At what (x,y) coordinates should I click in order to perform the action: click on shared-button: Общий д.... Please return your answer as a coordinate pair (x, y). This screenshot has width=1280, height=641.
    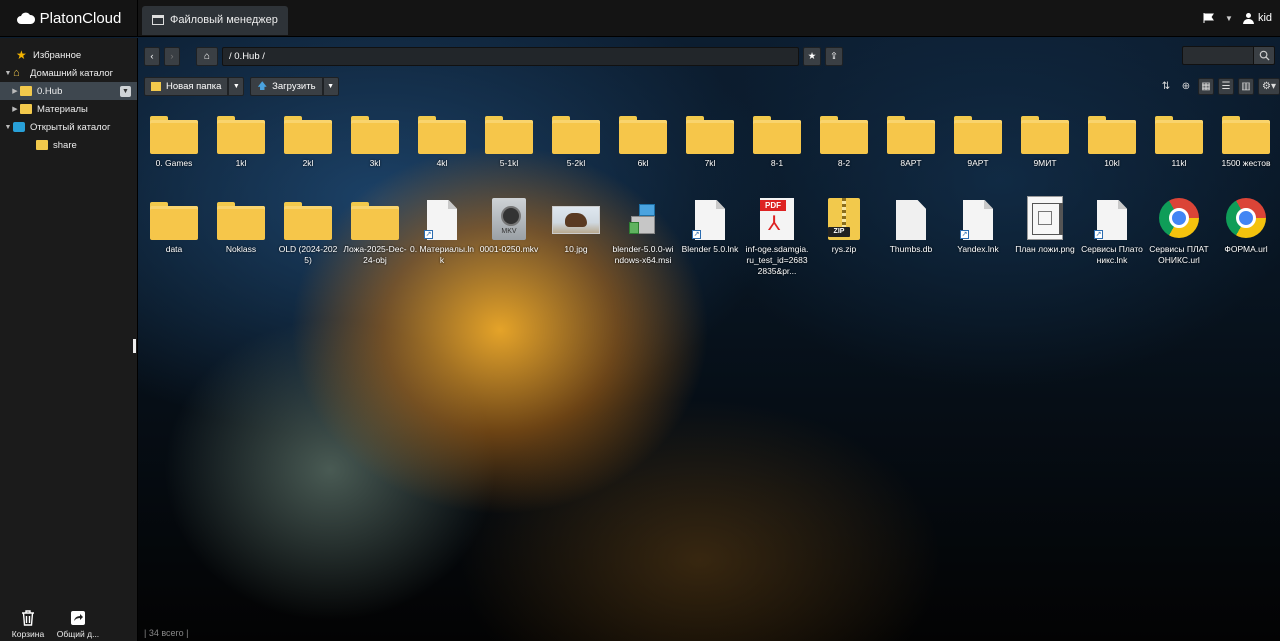
    Looking at the image, I should click on (78, 623).